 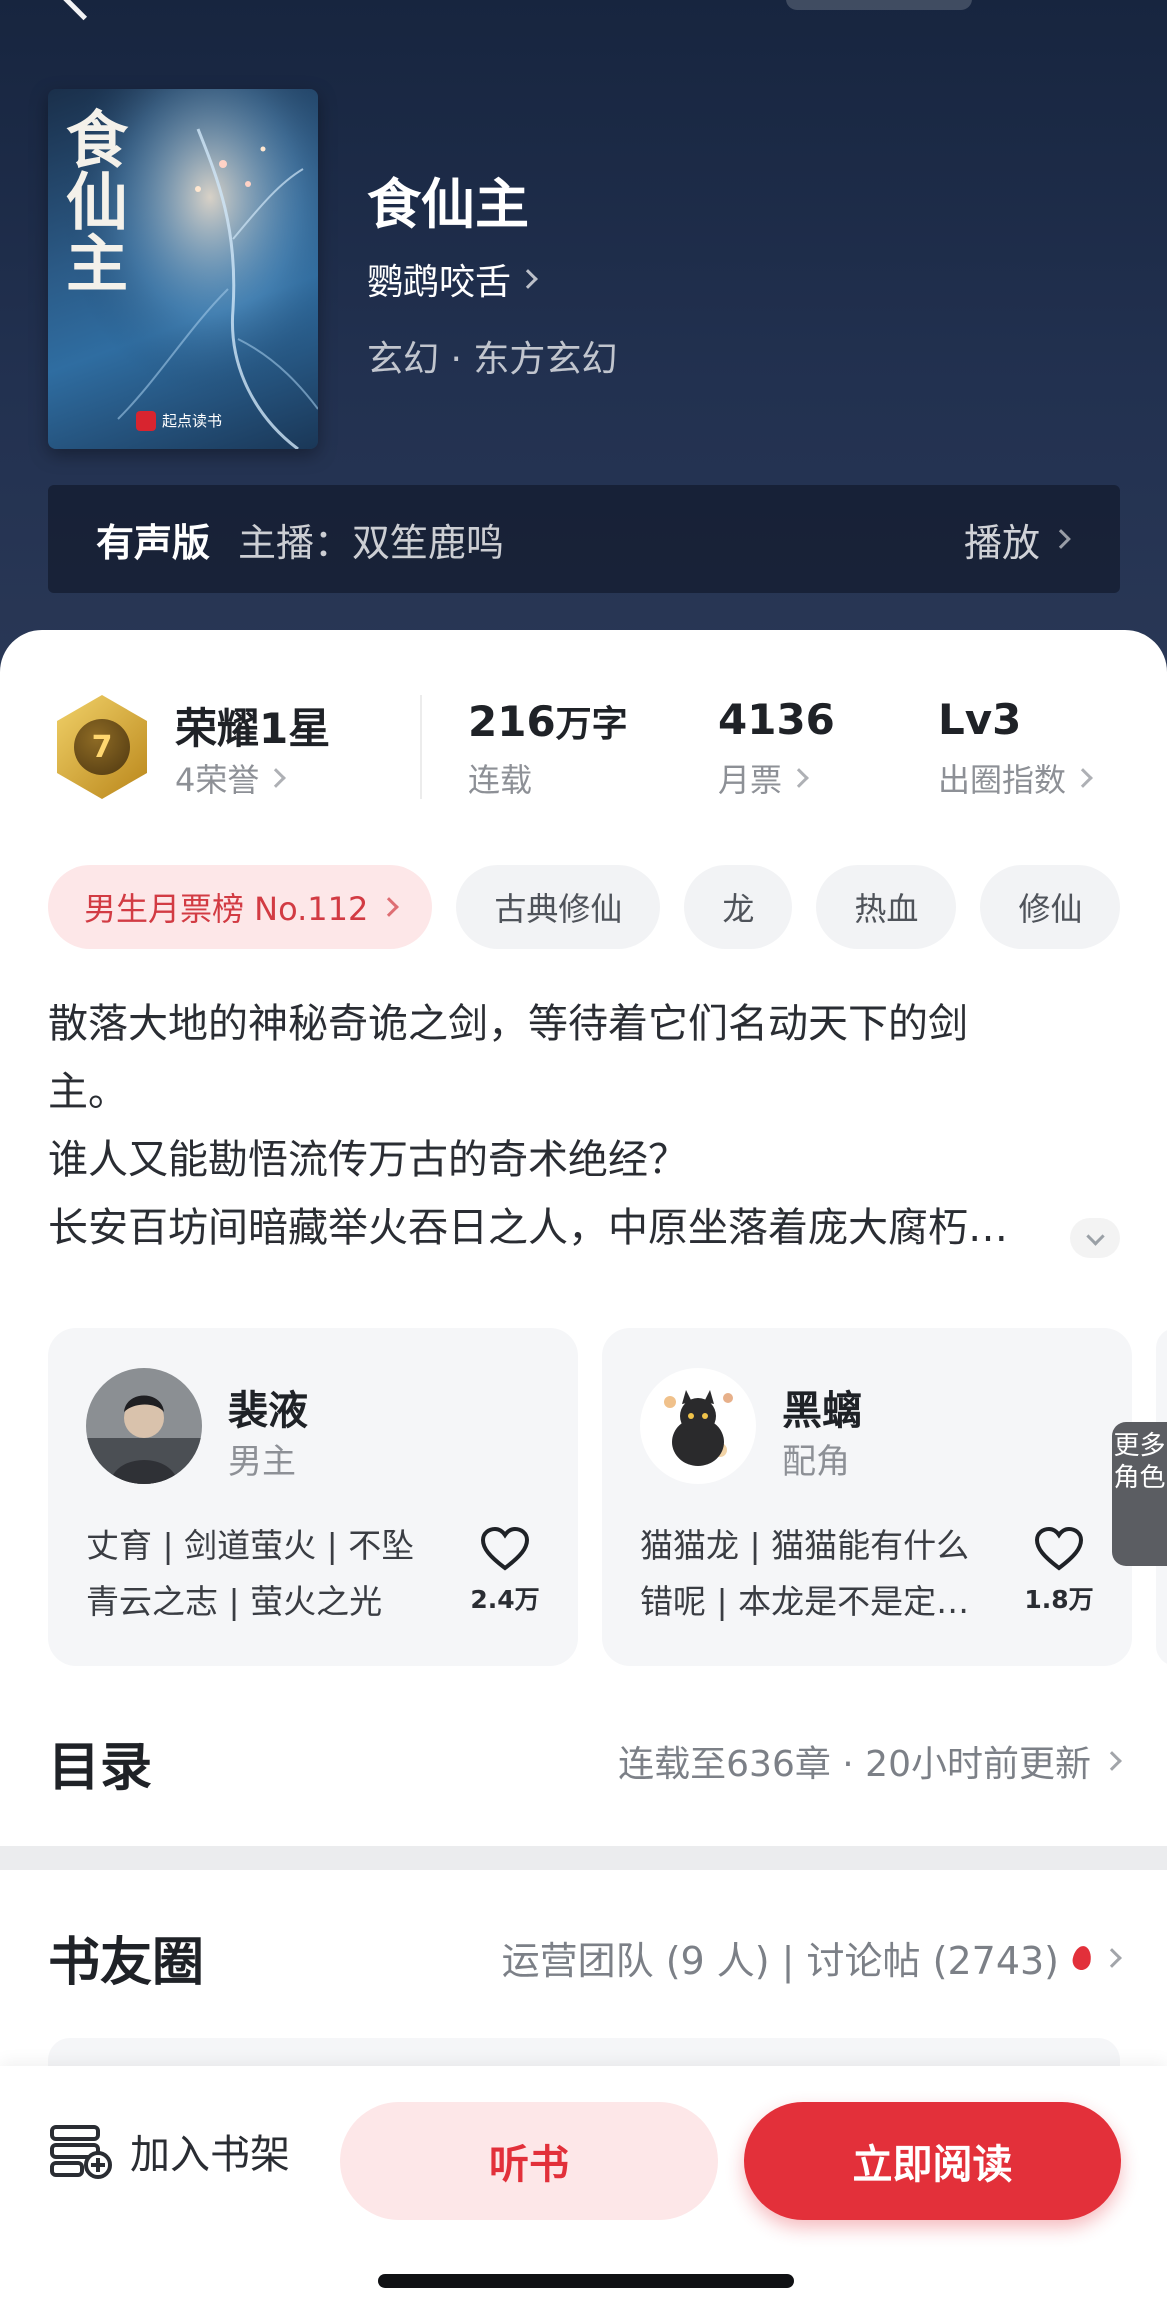 I want to click on like-button: 2.4万, so click(x=505, y=1571).